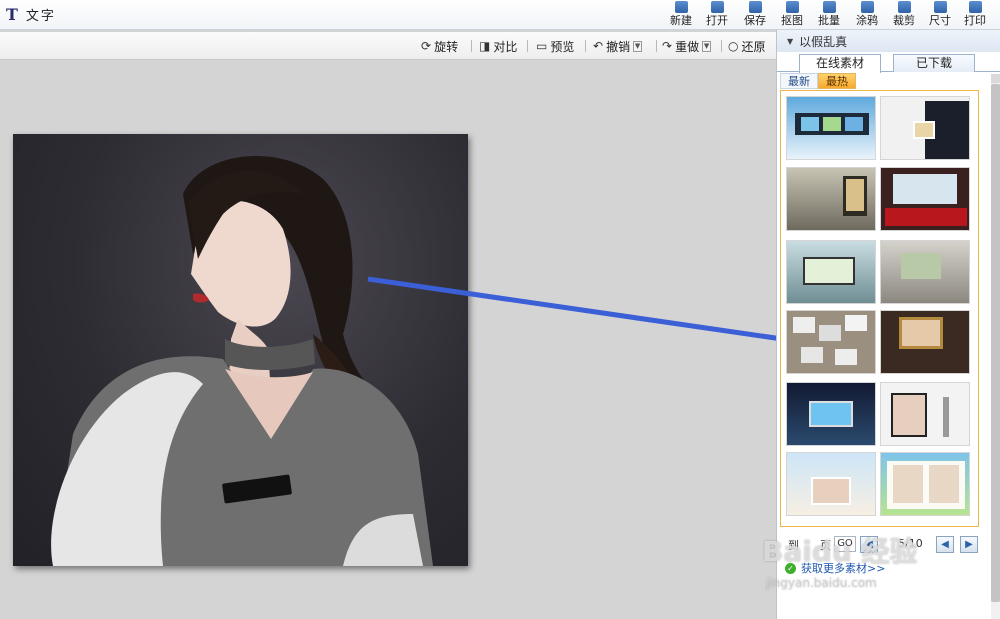 This screenshot has width=1000, height=619. I want to click on preview-icon: ▭, so click(542, 46).